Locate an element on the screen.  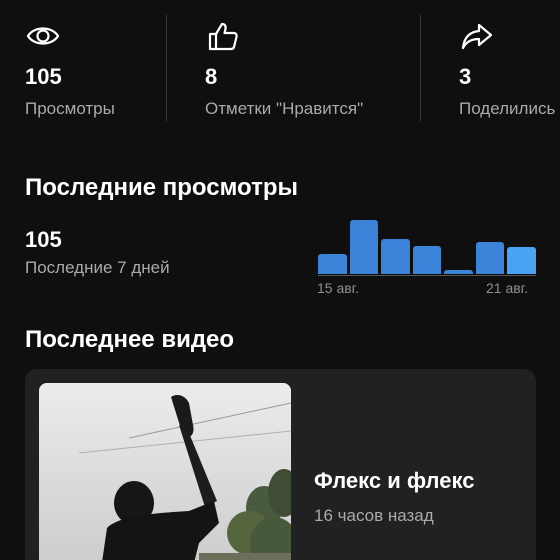
thumbnail-image is located at coordinates (165, 471).